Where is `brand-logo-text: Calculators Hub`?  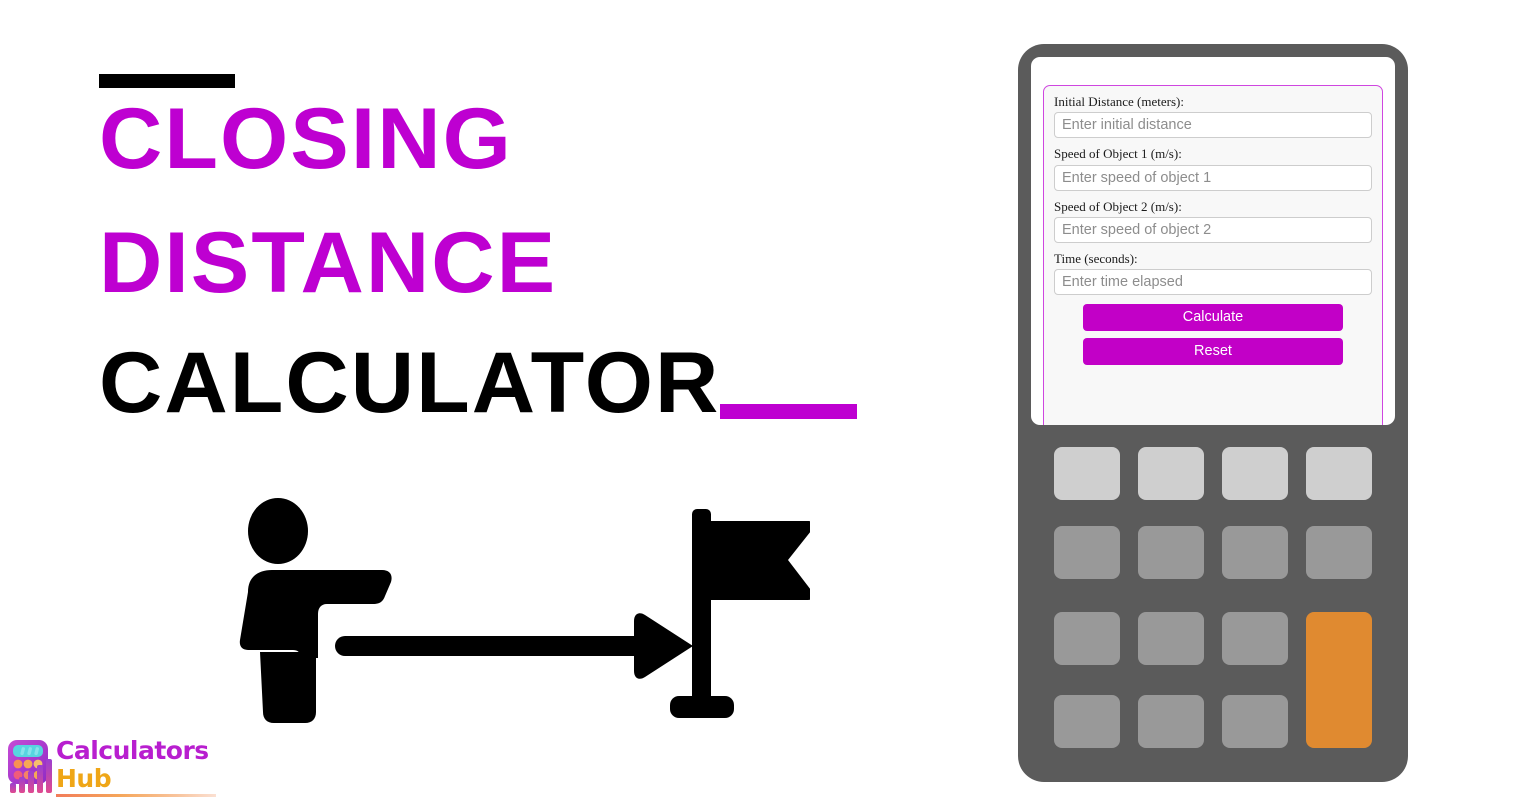
brand-logo-text: Calculators Hub is located at coordinates (132, 764).